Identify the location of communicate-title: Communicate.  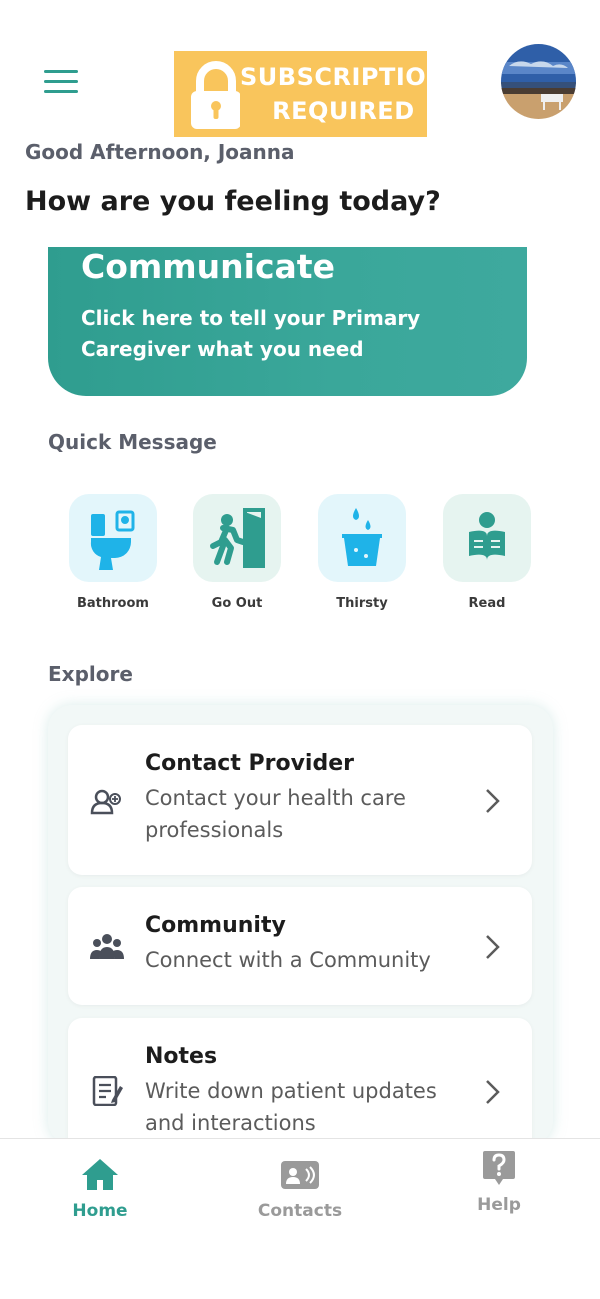
(208, 266).